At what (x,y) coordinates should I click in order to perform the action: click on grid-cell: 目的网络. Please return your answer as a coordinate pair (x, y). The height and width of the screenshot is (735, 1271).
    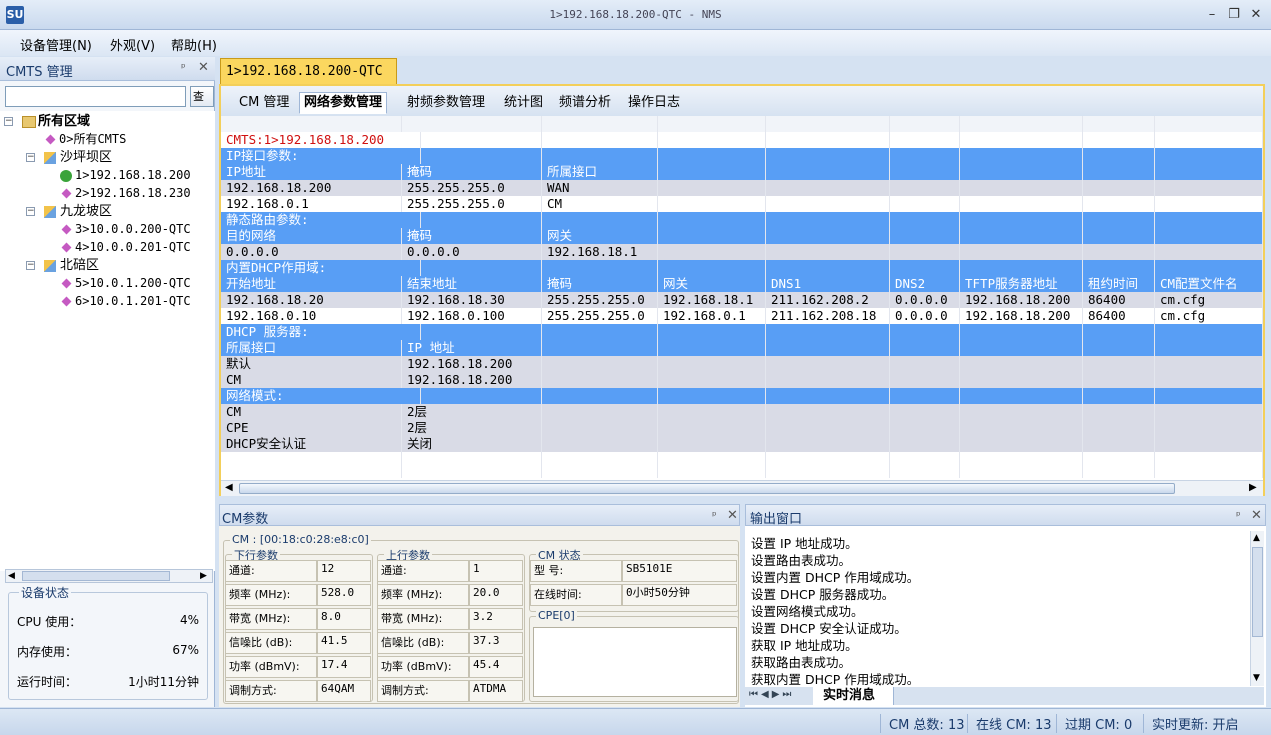
    Looking at the image, I should click on (311, 236).